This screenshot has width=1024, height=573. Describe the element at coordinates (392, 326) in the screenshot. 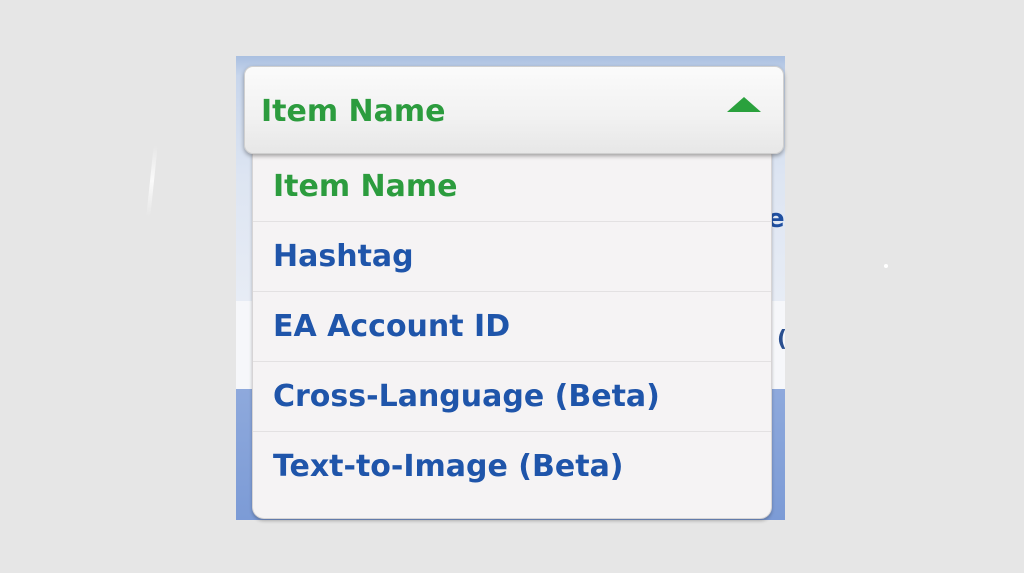

I see `dropdown-option-label: EA Account ID` at that location.